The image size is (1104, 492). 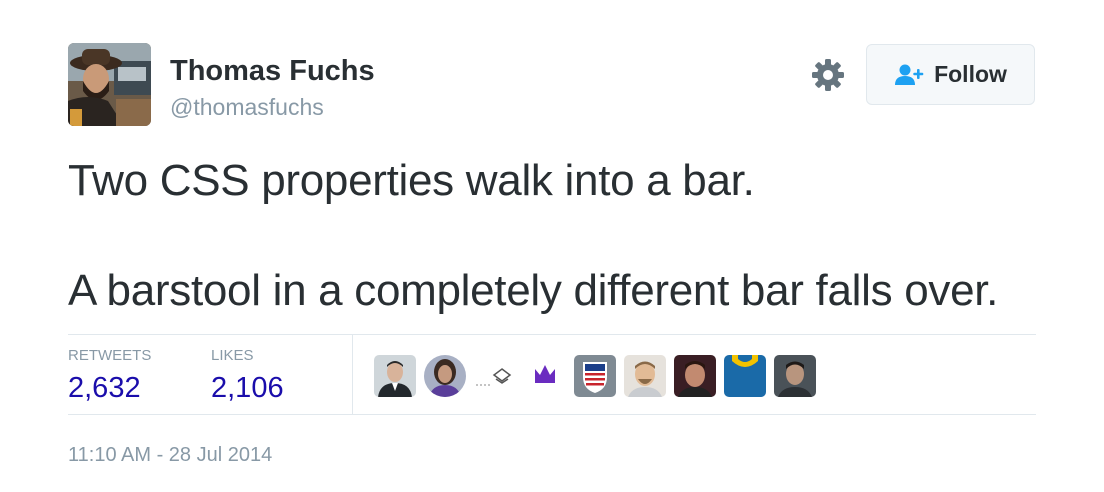 What do you see at coordinates (110, 355) in the screenshot?
I see `retweets-label: RETWEETS` at bounding box center [110, 355].